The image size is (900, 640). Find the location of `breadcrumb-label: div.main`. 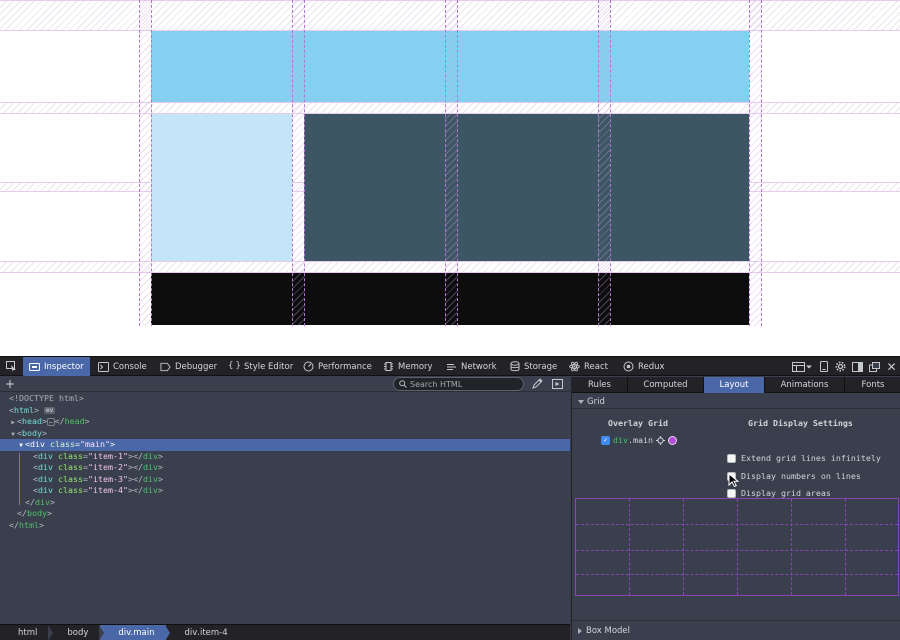

breadcrumb-label: div.main is located at coordinates (136, 632).